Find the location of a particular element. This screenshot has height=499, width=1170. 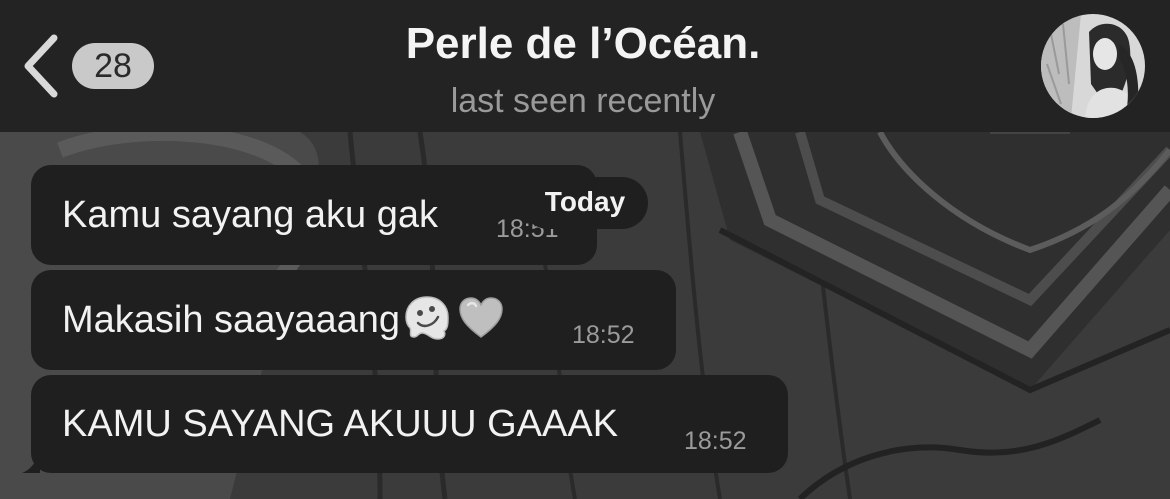

message-bubble: Makasih saayaaang 18:52 is located at coordinates (353, 320).